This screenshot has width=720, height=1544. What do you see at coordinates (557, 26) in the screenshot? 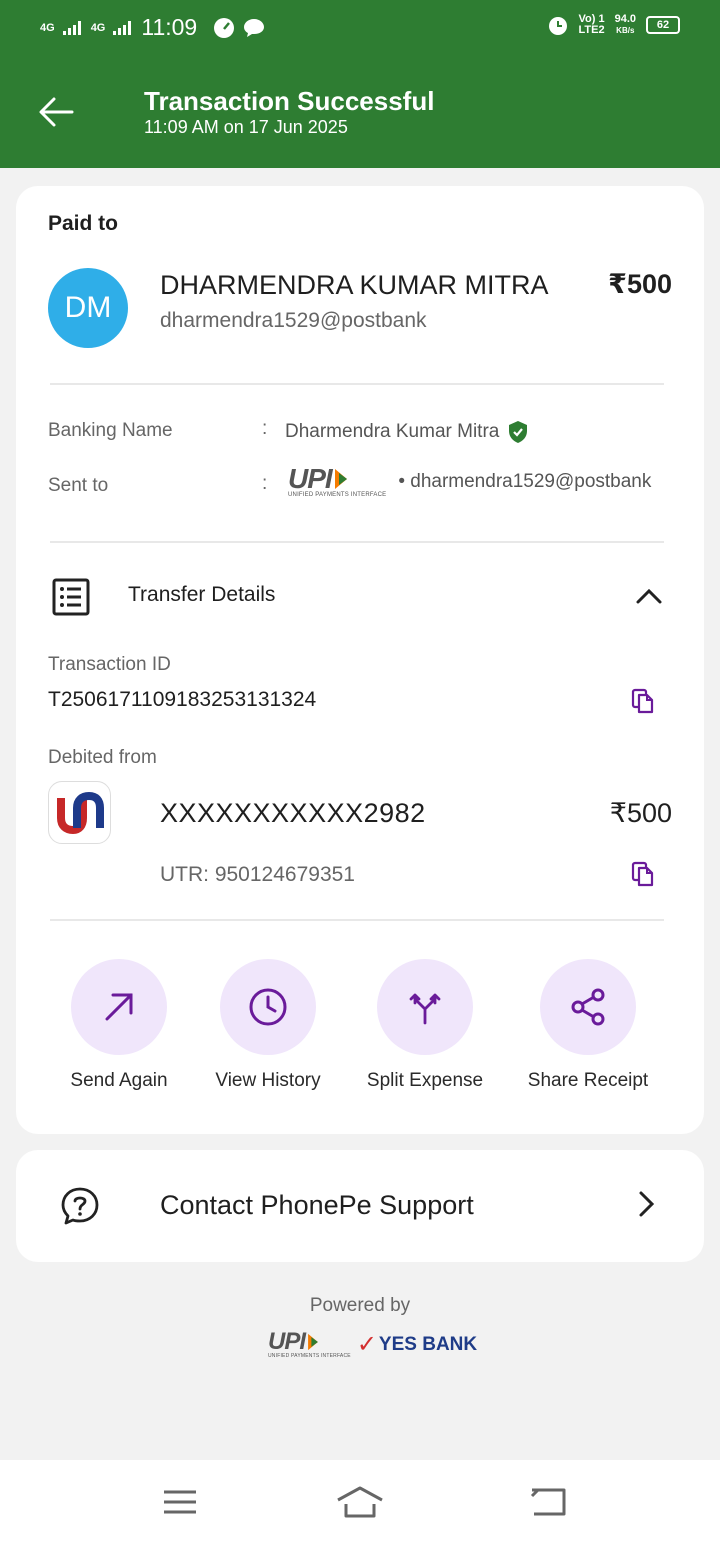
I see `alarm-icon` at bounding box center [557, 26].